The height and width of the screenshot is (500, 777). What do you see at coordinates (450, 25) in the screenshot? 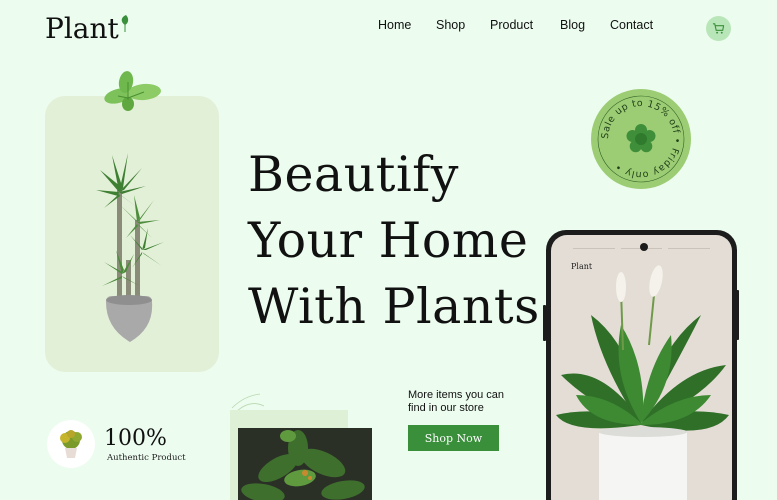
I see `nav-shop: Shop` at bounding box center [450, 25].